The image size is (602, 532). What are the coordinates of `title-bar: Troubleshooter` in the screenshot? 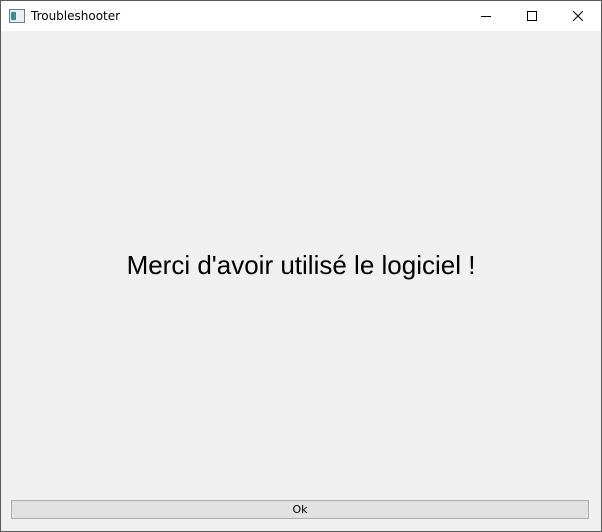 It's located at (301, 16).